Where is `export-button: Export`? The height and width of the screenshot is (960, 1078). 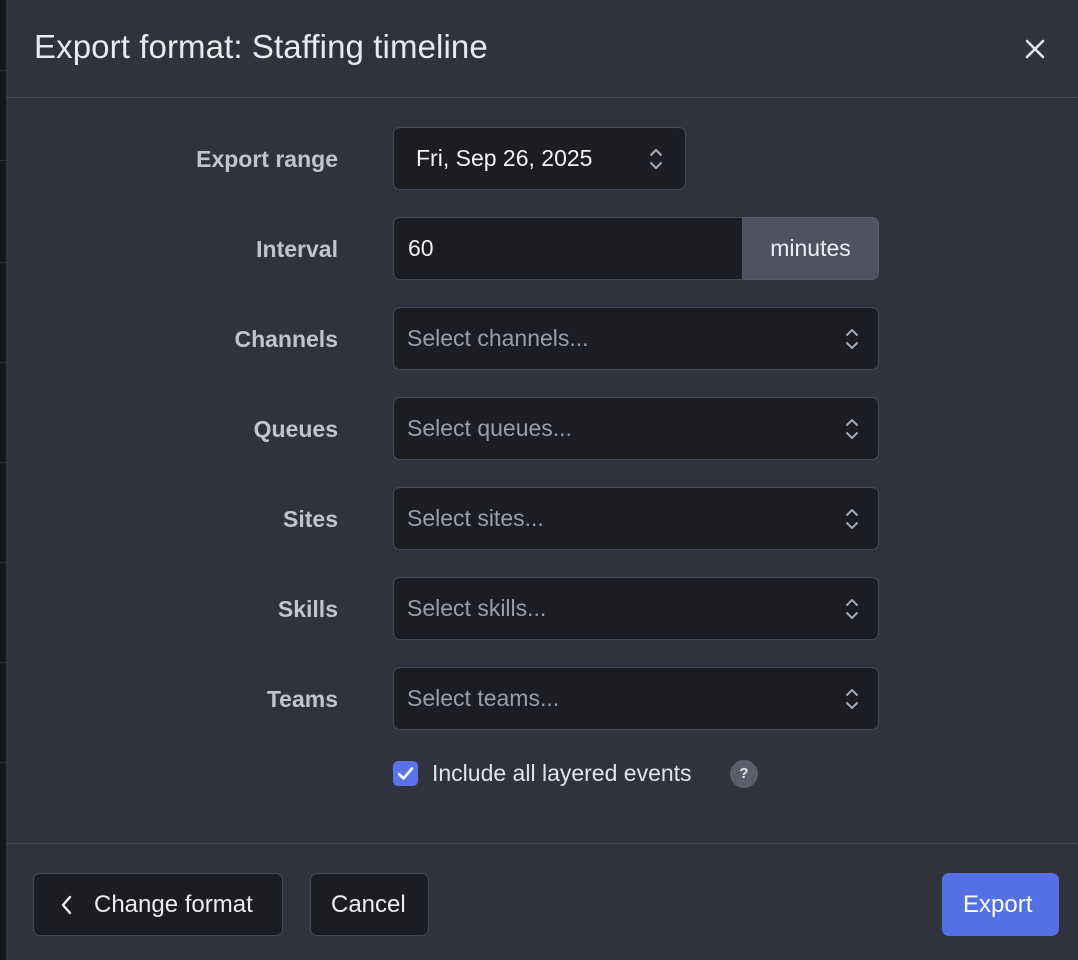
export-button: Export is located at coordinates (1000, 904).